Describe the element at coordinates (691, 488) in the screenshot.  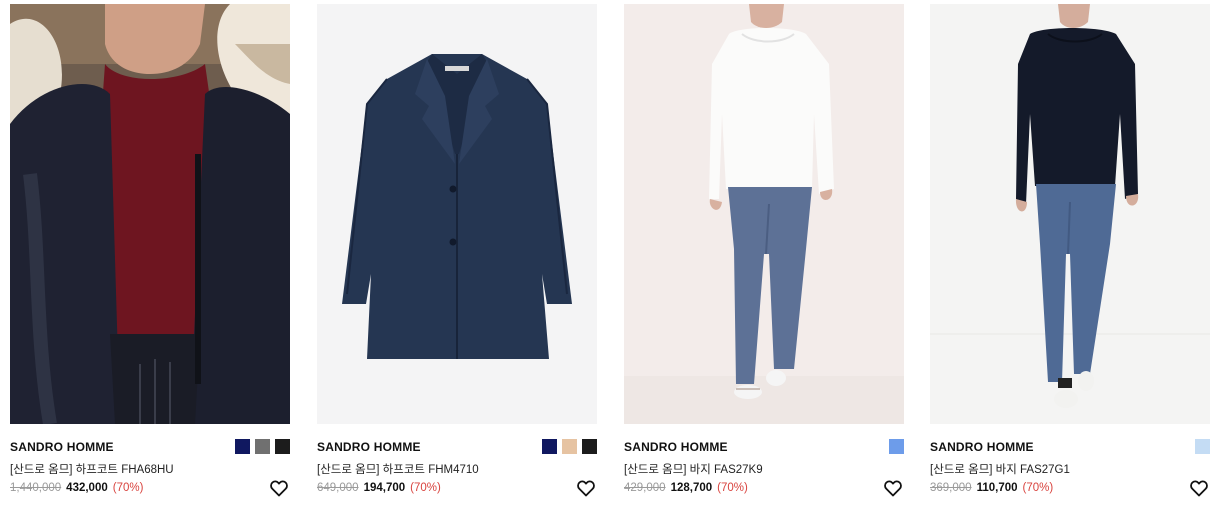
I see `sale-price: 128,700` at that location.